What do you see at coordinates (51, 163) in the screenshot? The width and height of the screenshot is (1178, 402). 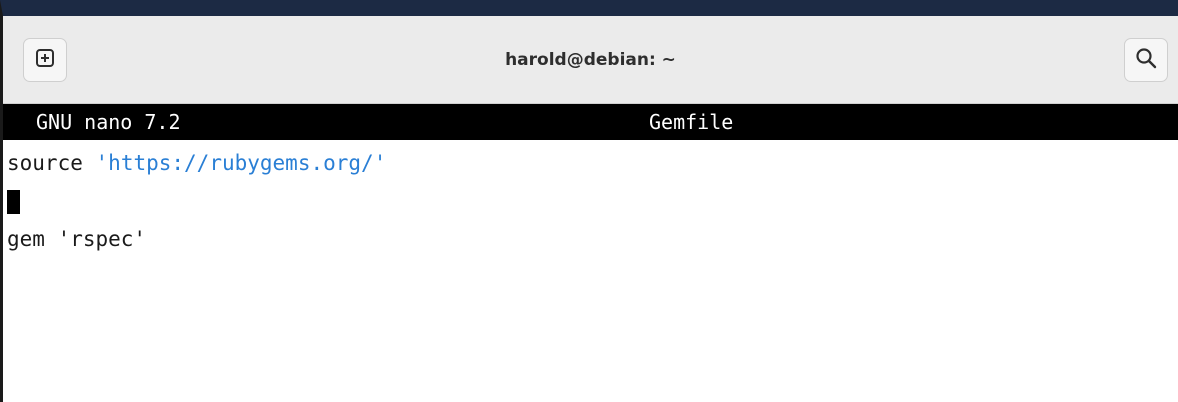 I see `source-keyword: source` at bounding box center [51, 163].